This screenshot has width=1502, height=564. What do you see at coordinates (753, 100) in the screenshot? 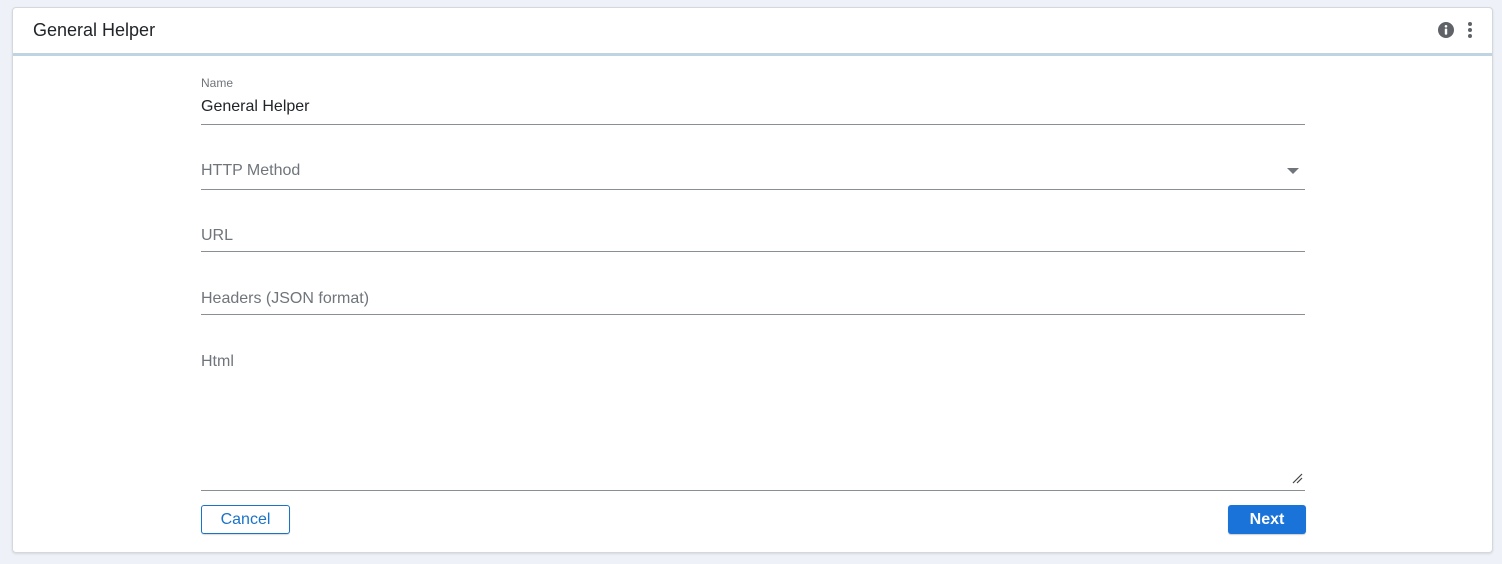
I see `name-field: Name General Helper` at bounding box center [753, 100].